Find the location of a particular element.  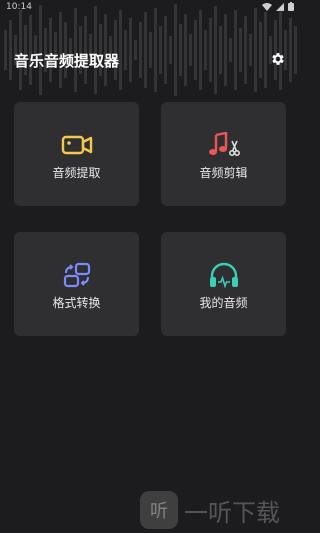

watermark-text: 一听下载 is located at coordinates (232, 512).